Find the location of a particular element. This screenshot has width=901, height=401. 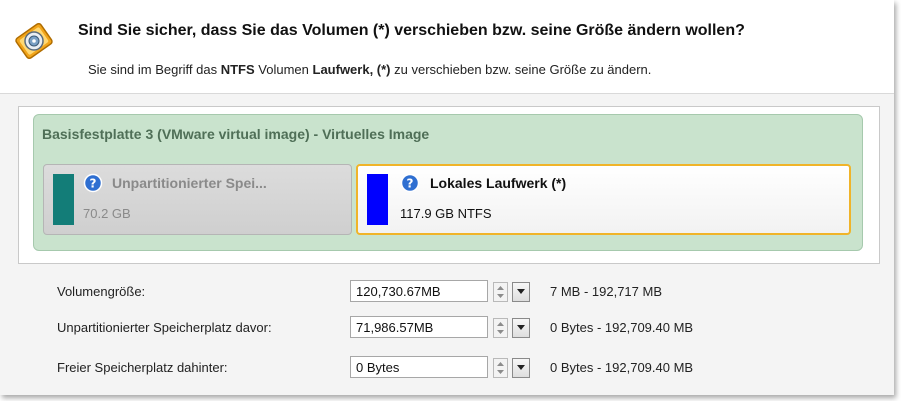

partition-local-drive: ? Lokales Laufwerk (*) 117.9 GB NTFS is located at coordinates (603, 199).